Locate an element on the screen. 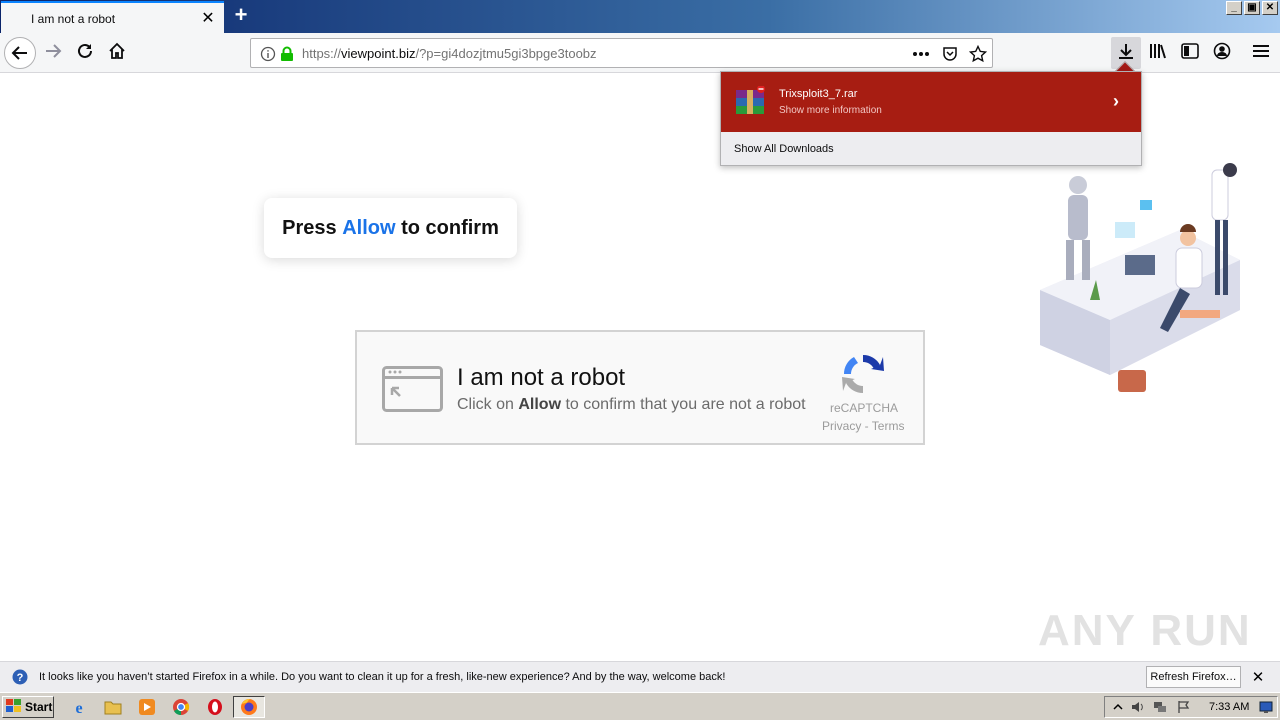 The image size is (1280, 720). library-button is located at coordinates (1158, 53).